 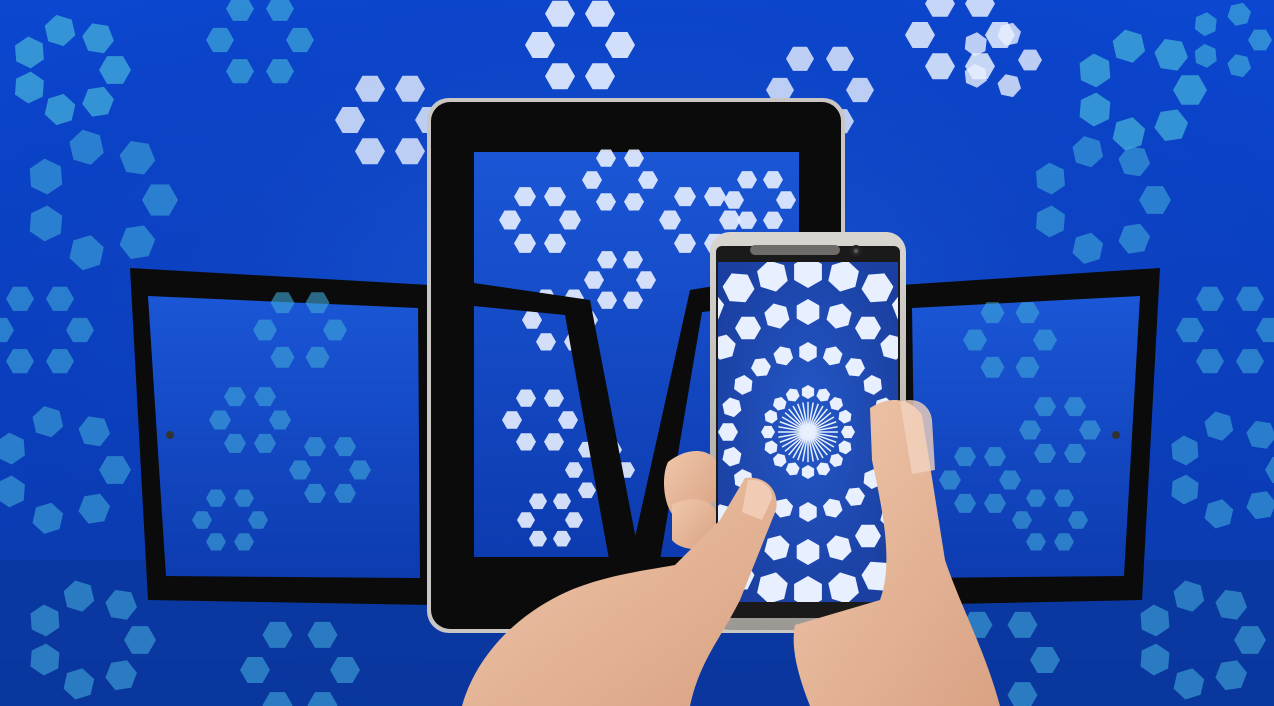 What do you see at coordinates (170, 435) in the screenshot?
I see `tablet-left-camera-icon` at bounding box center [170, 435].